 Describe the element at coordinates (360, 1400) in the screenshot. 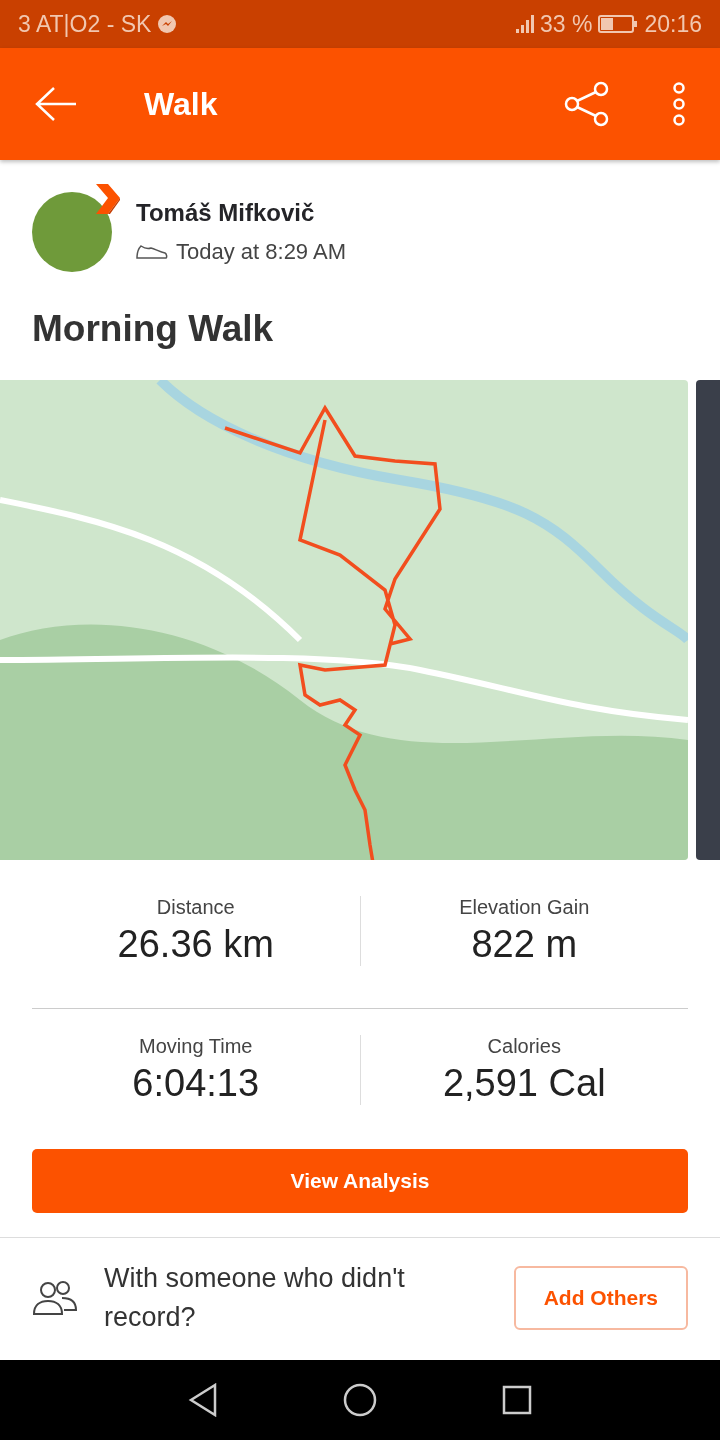

I see `home-circle-icon` at that location.